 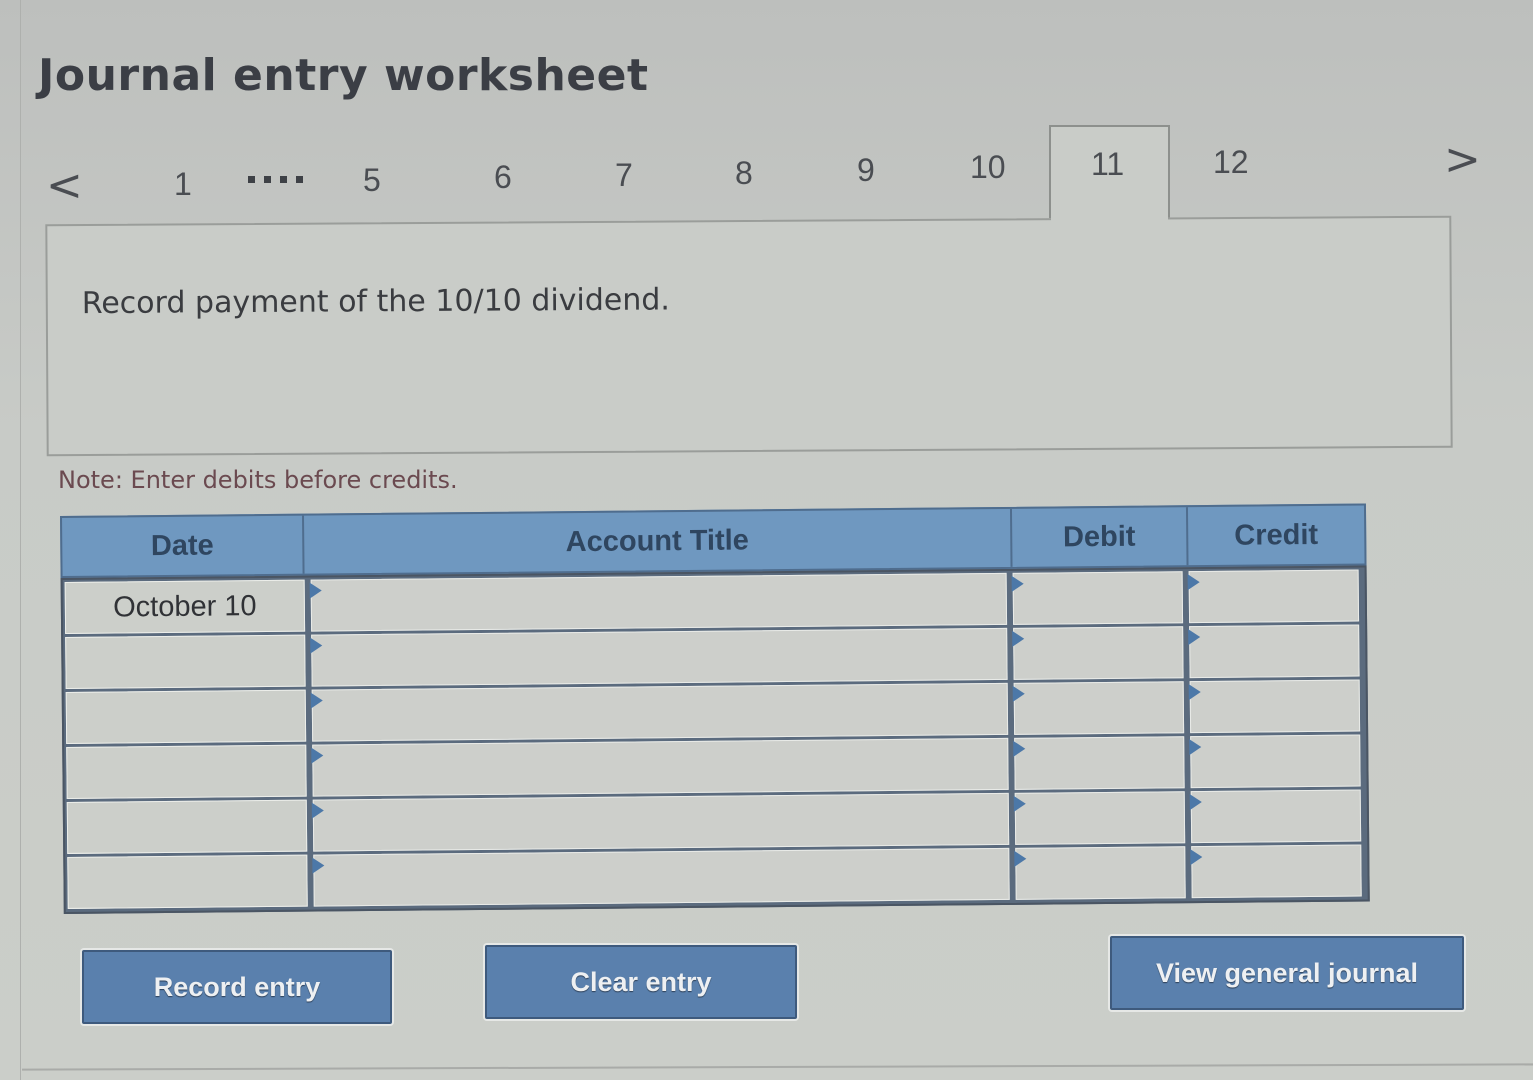 I want to click on divider, so click(x=777, y=1067).